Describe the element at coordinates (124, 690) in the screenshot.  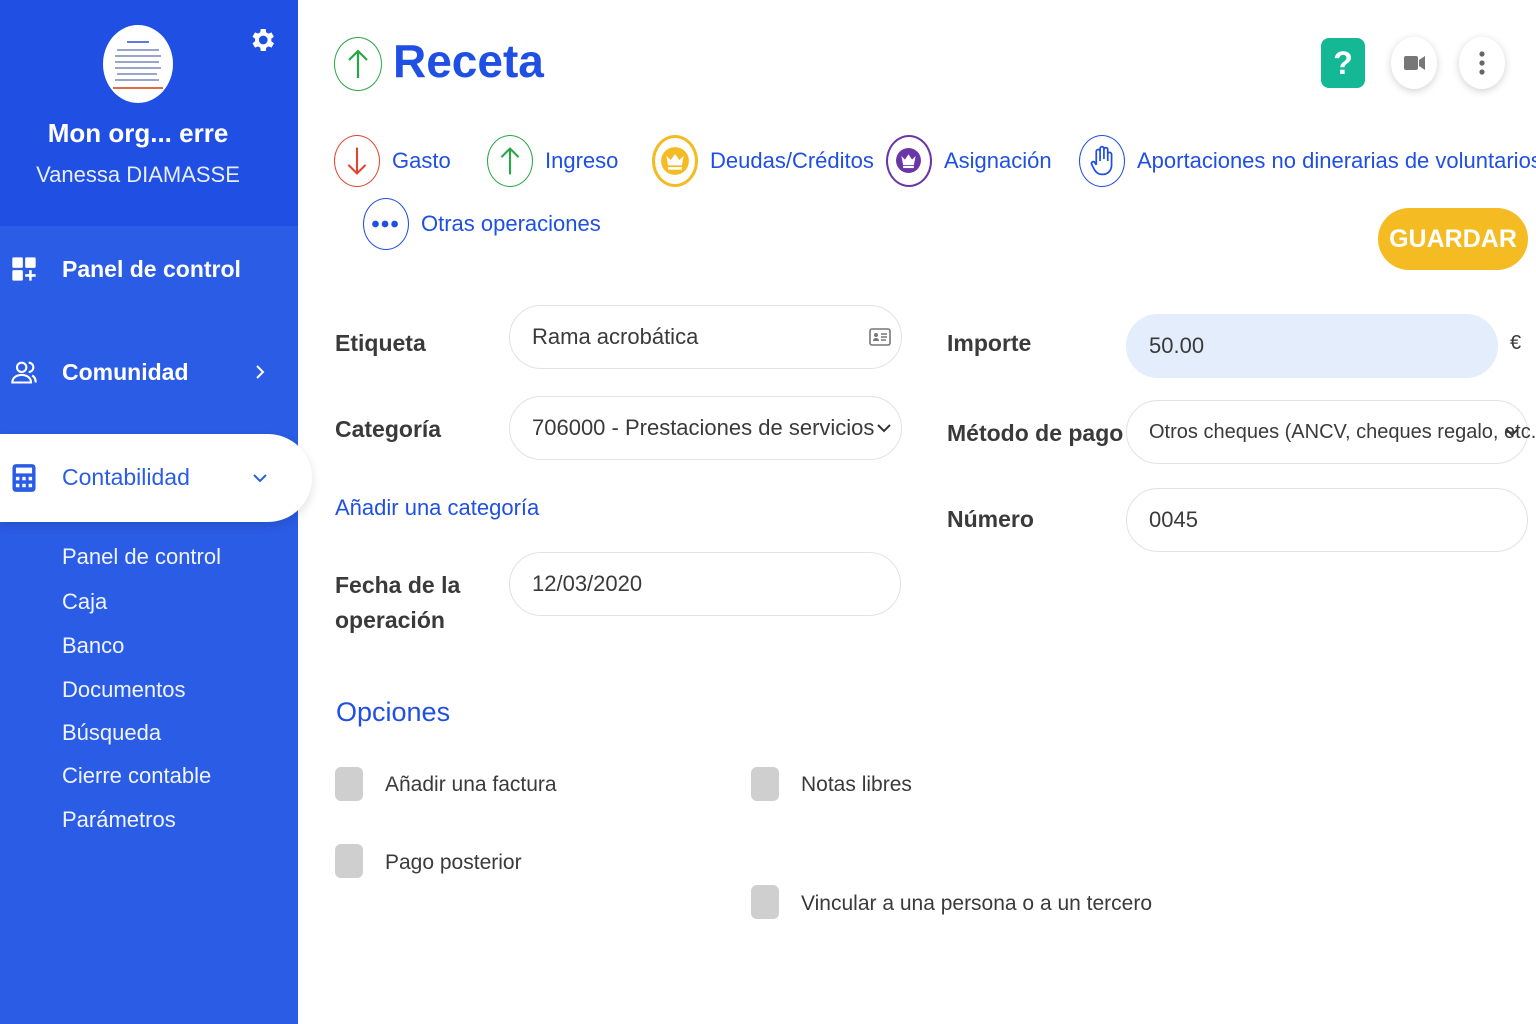
I see `submenu-item-documentos: Documentos` at that location.